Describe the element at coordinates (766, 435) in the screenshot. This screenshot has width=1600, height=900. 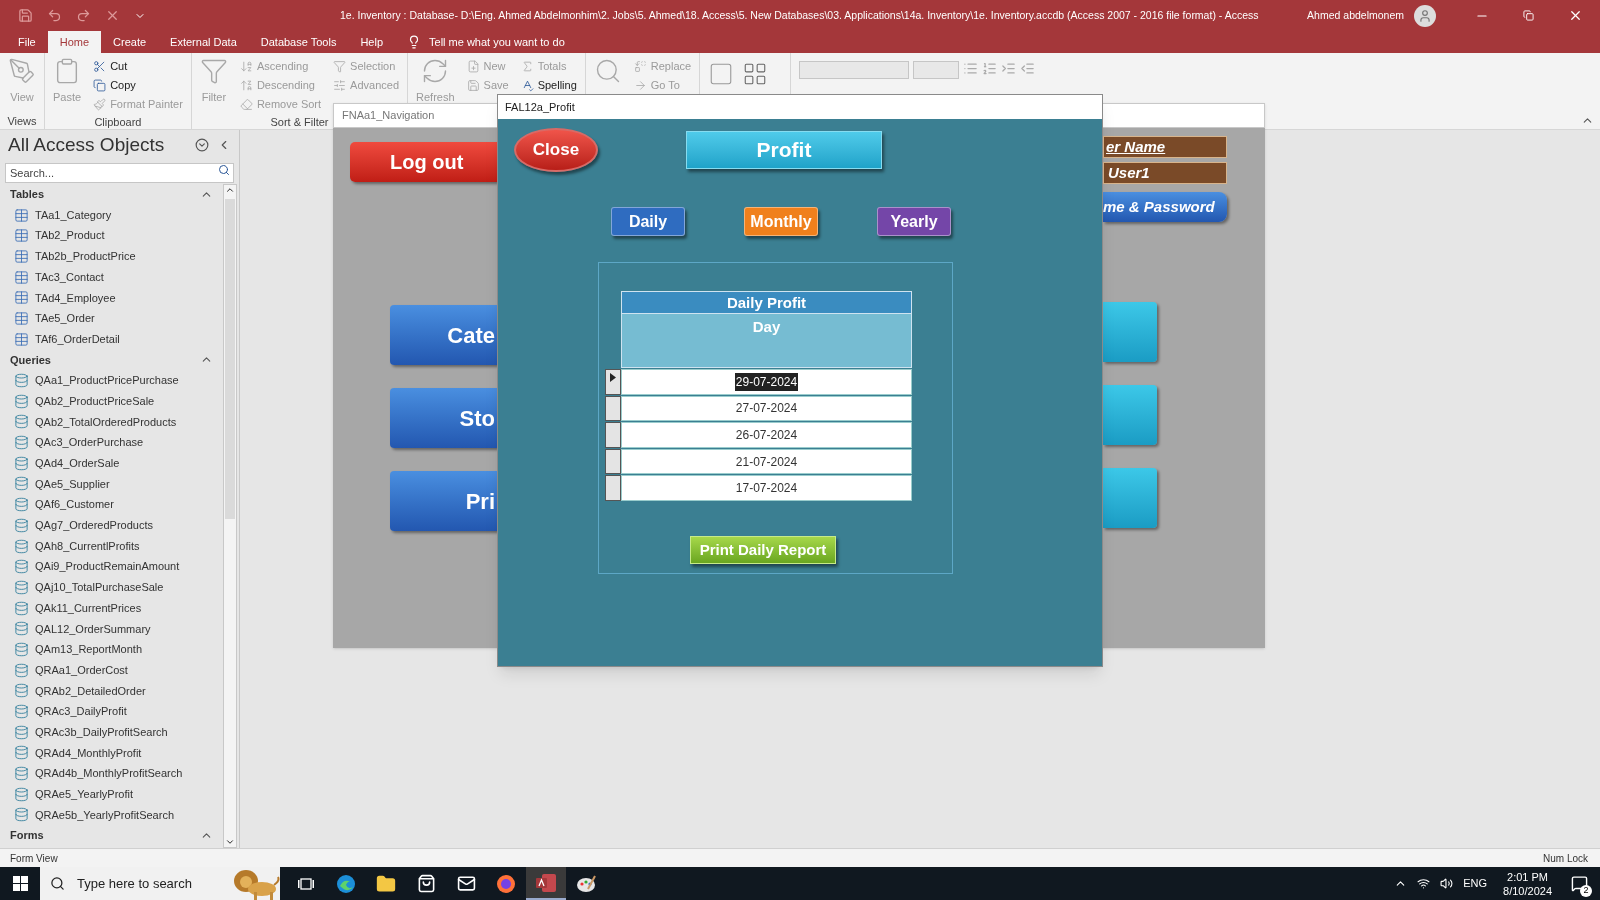
I see `table-cell: 26-07-2024` at that location.